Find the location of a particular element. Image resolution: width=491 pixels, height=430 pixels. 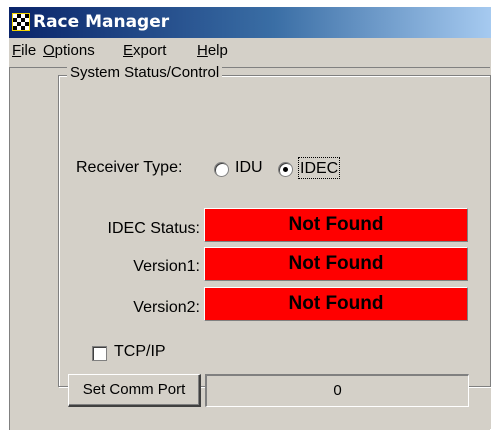

group-title: System Status/Control is located at coordinates (145, 73).